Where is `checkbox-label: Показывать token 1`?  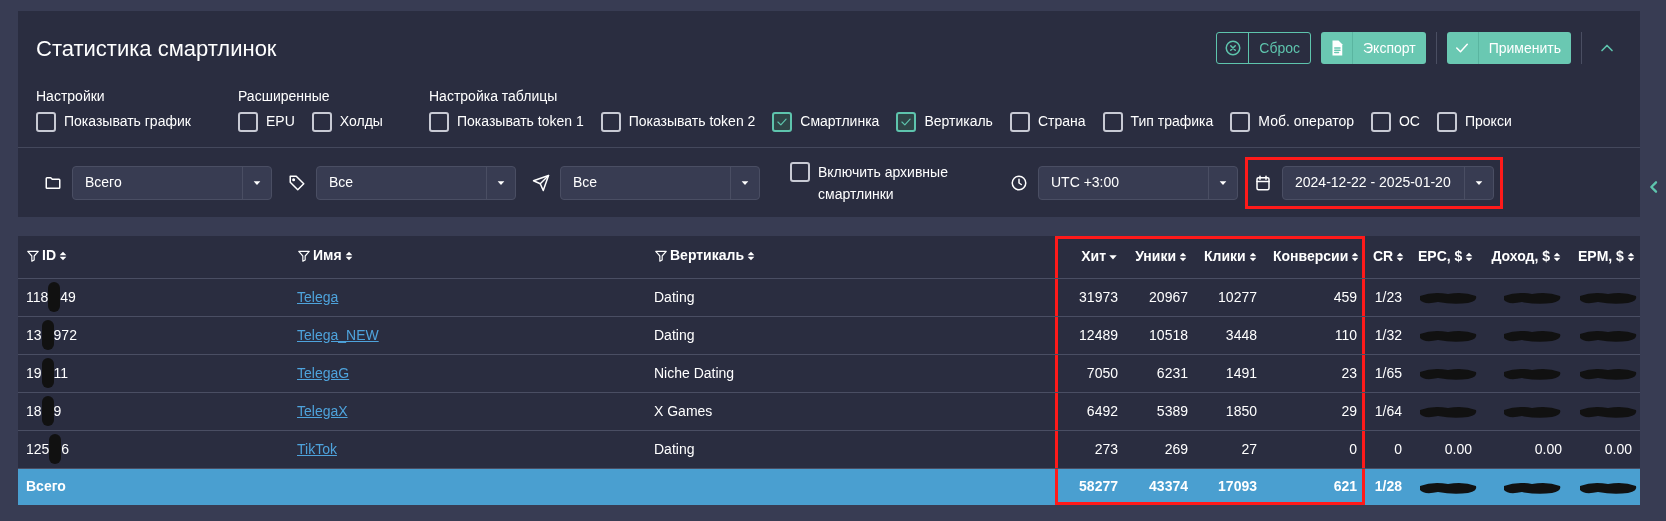 checkbox-label: Показывать token 1 is located at coordinates (520, 121).